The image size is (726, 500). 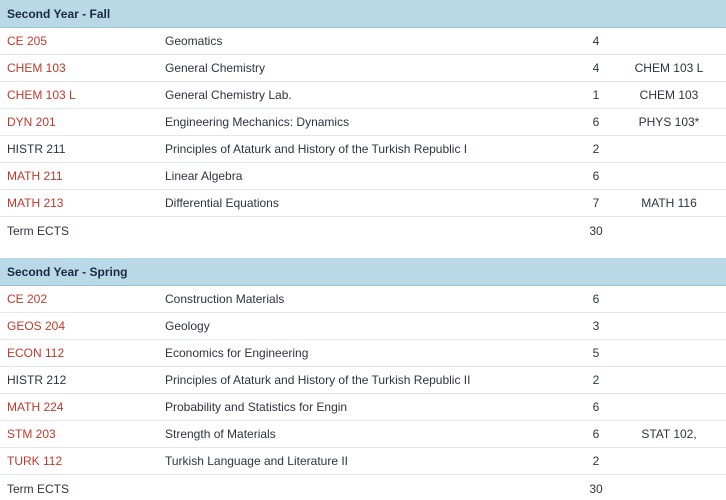 What do you see at coordinates (669, 68) in the screenshot?
I see `course-prerequisite: CHEM 103 L` at bounding box center [669, 68].